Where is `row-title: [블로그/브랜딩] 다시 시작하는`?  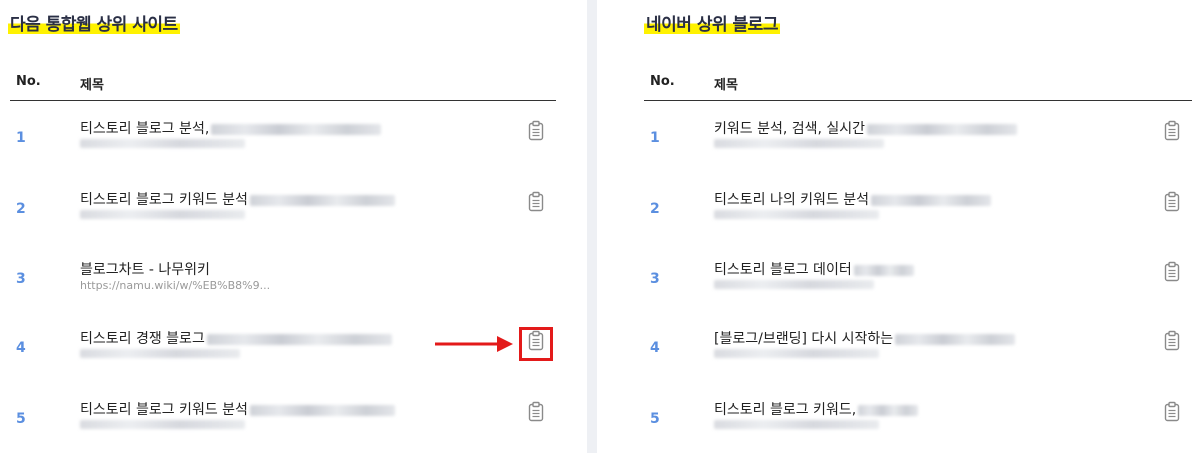
row-title: [블로그/브랜딩] 다시 시작하는 is located at coordinates (865, 338).